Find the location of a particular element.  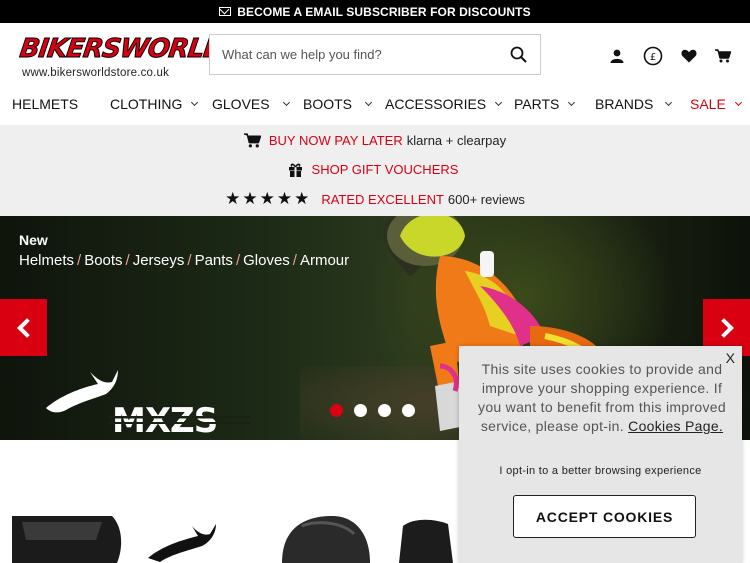

logo-url: www.bikersworldstore.co.uk is located at coordinates (96, 73).